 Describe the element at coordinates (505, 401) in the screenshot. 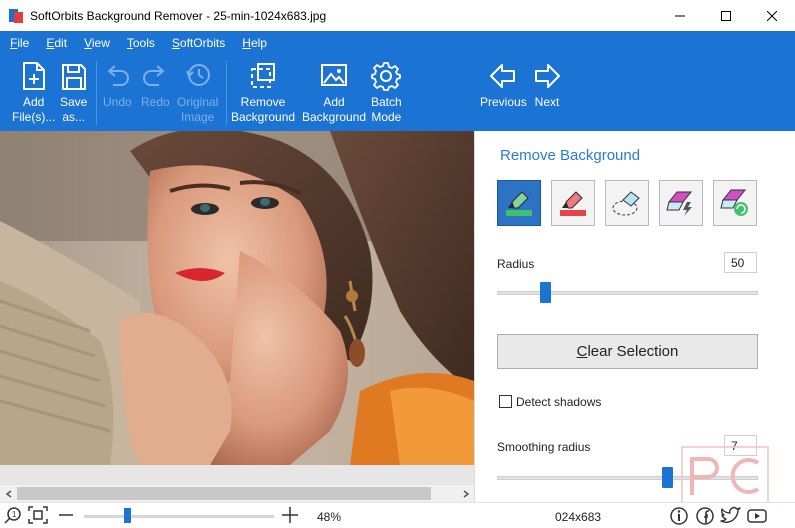

I see `detect-shadows-checkbox` at that location.